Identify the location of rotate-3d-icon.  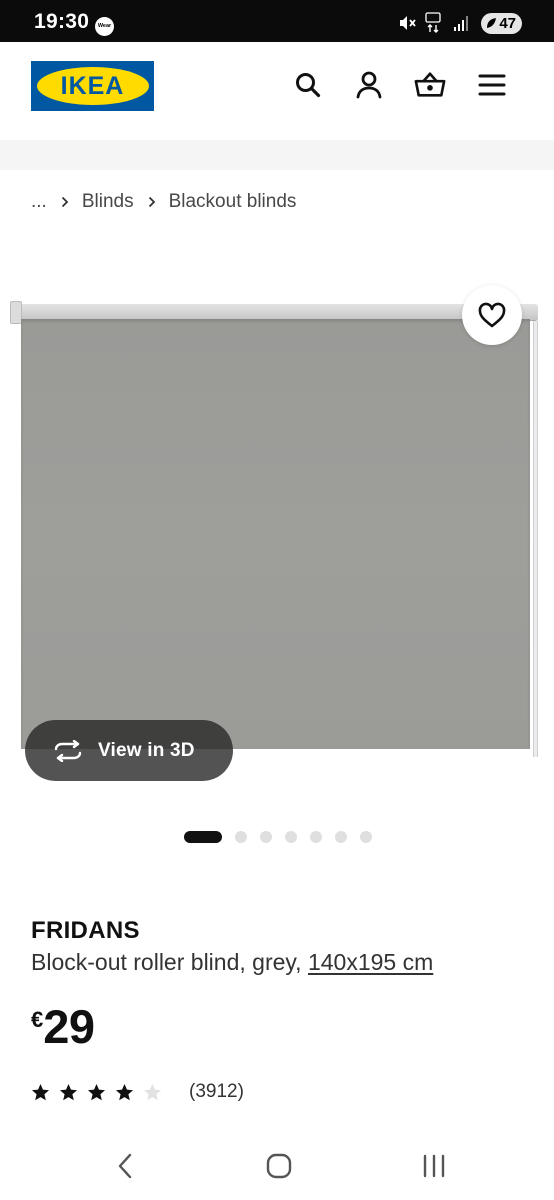
(68, 750).